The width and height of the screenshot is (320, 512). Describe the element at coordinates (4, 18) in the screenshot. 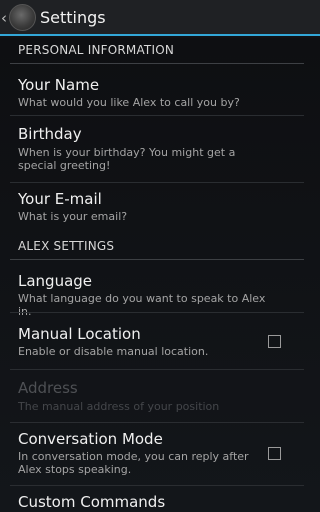

I see `up-navigation-icon: ‹` at that location.